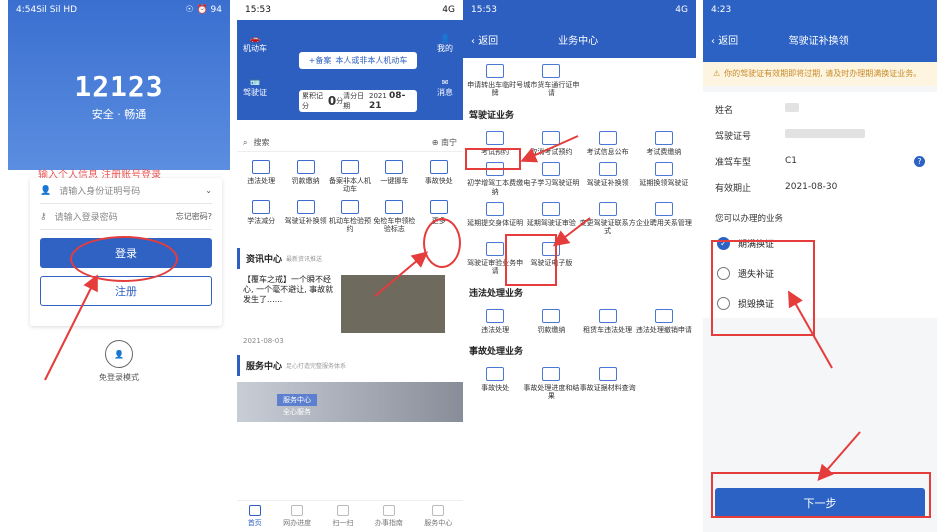 The width and height of the screenshot is (947, 532). Describe the element at coordinates (551, 151) in the screenshot. I see `license-item-1-label: 取消考试预约` at that location.